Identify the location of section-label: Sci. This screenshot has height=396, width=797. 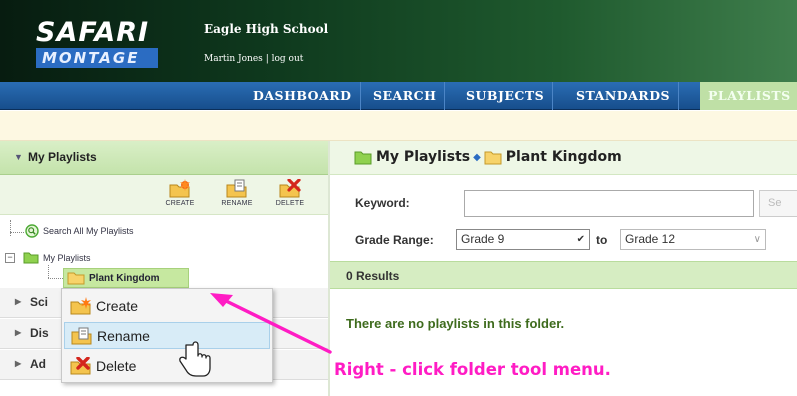
(39, 302).